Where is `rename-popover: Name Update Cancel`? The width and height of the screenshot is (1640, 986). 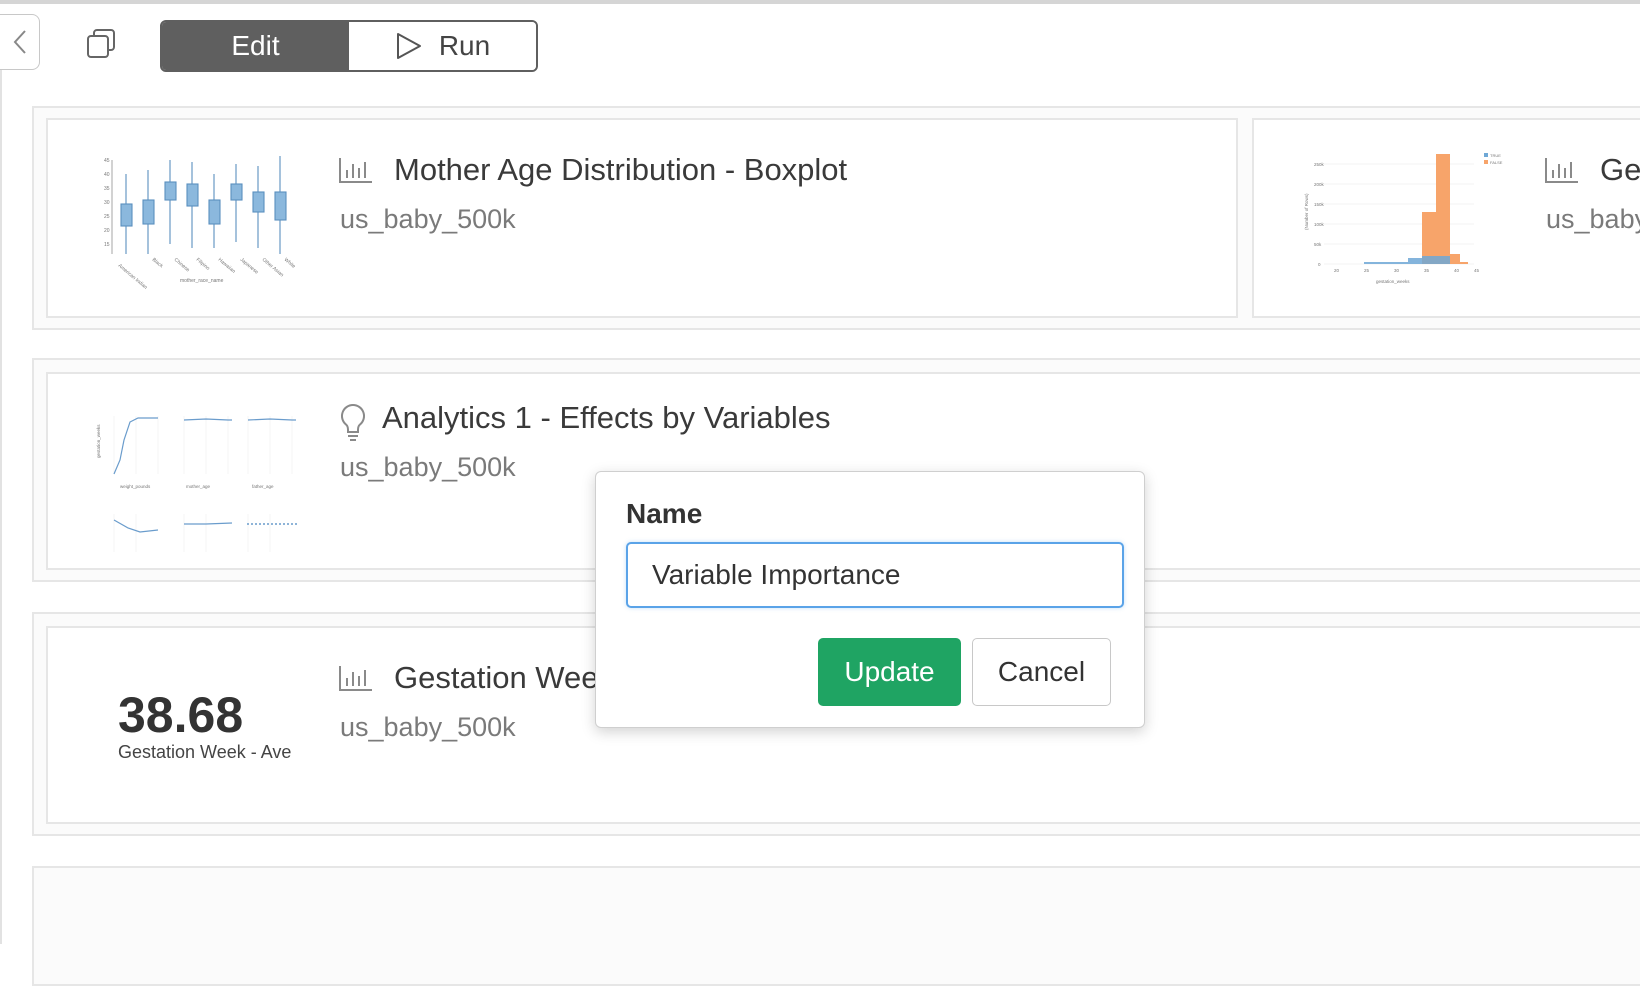 rename-popover: Name Update Cancel is located at coordinates (870, 599).